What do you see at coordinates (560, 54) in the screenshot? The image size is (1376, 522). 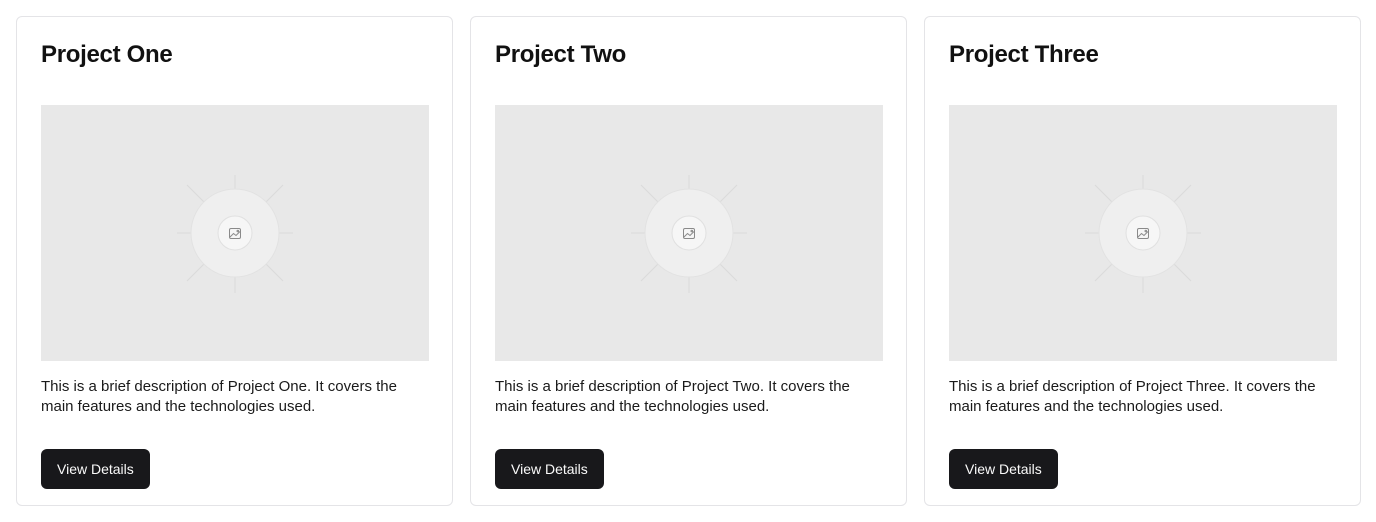 I see `card-title: Project Two` at bounding box center [560, 54].